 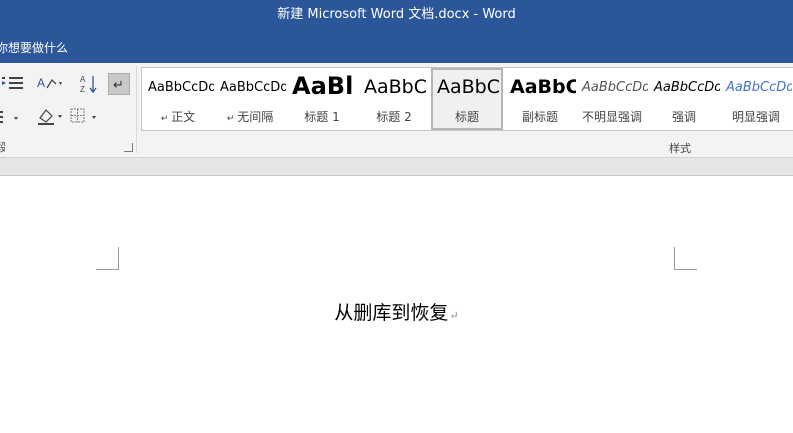 What do you see at coordinates (255, 117) in the screenshot?
I see `style-name: 无间隔` at bounding box center [255, 117].